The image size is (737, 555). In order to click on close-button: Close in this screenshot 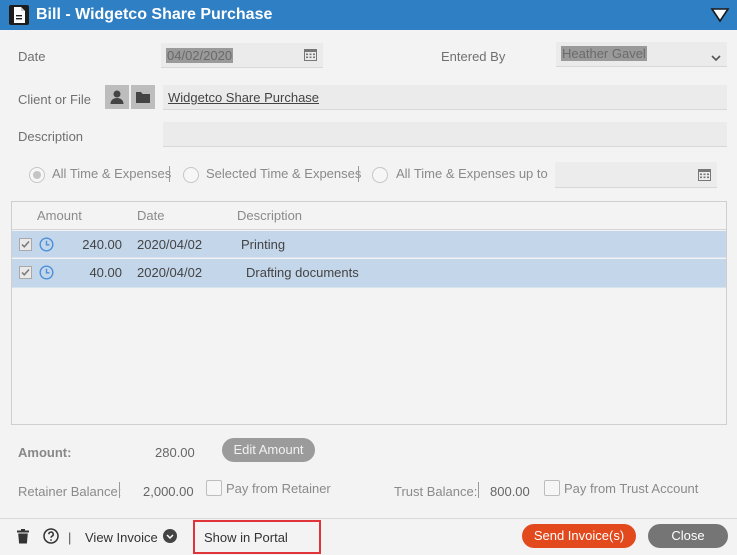, I will do `click(688, 536)`.